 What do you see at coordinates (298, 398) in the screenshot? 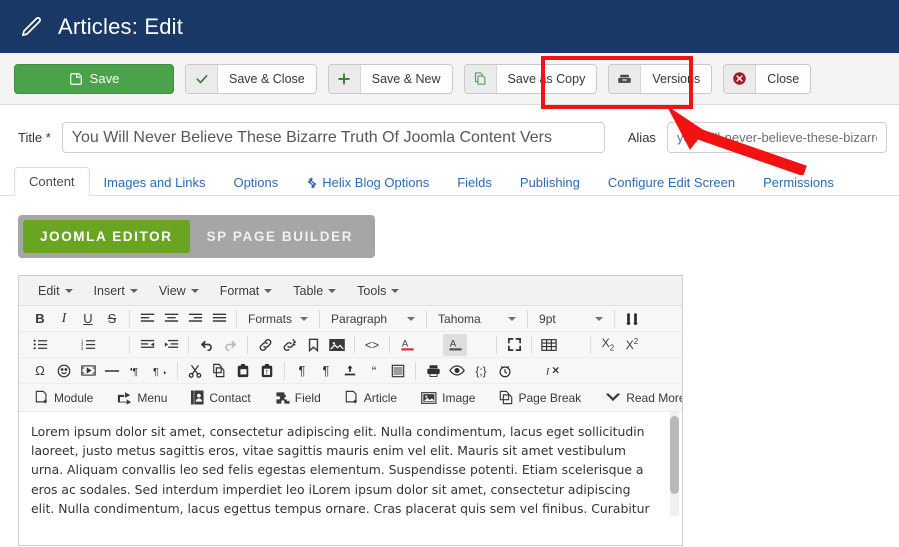
I see `insert-field-button: Field` at bounding box center [298, 398].